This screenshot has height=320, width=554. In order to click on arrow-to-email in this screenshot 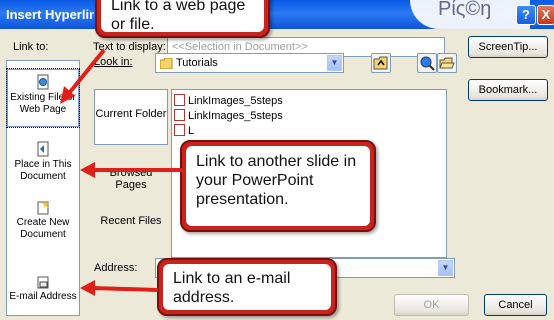, I will do `click(119, 288)`.